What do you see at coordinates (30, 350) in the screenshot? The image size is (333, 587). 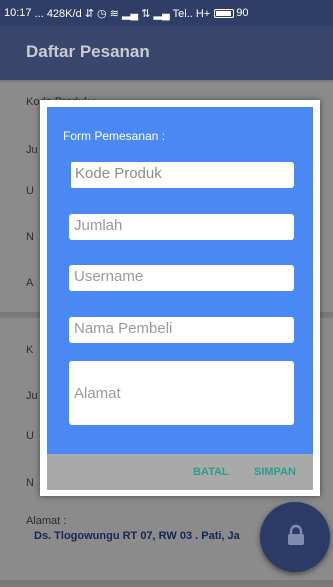 I see `label-kode-produk: K` at bounding box center [30, 350].